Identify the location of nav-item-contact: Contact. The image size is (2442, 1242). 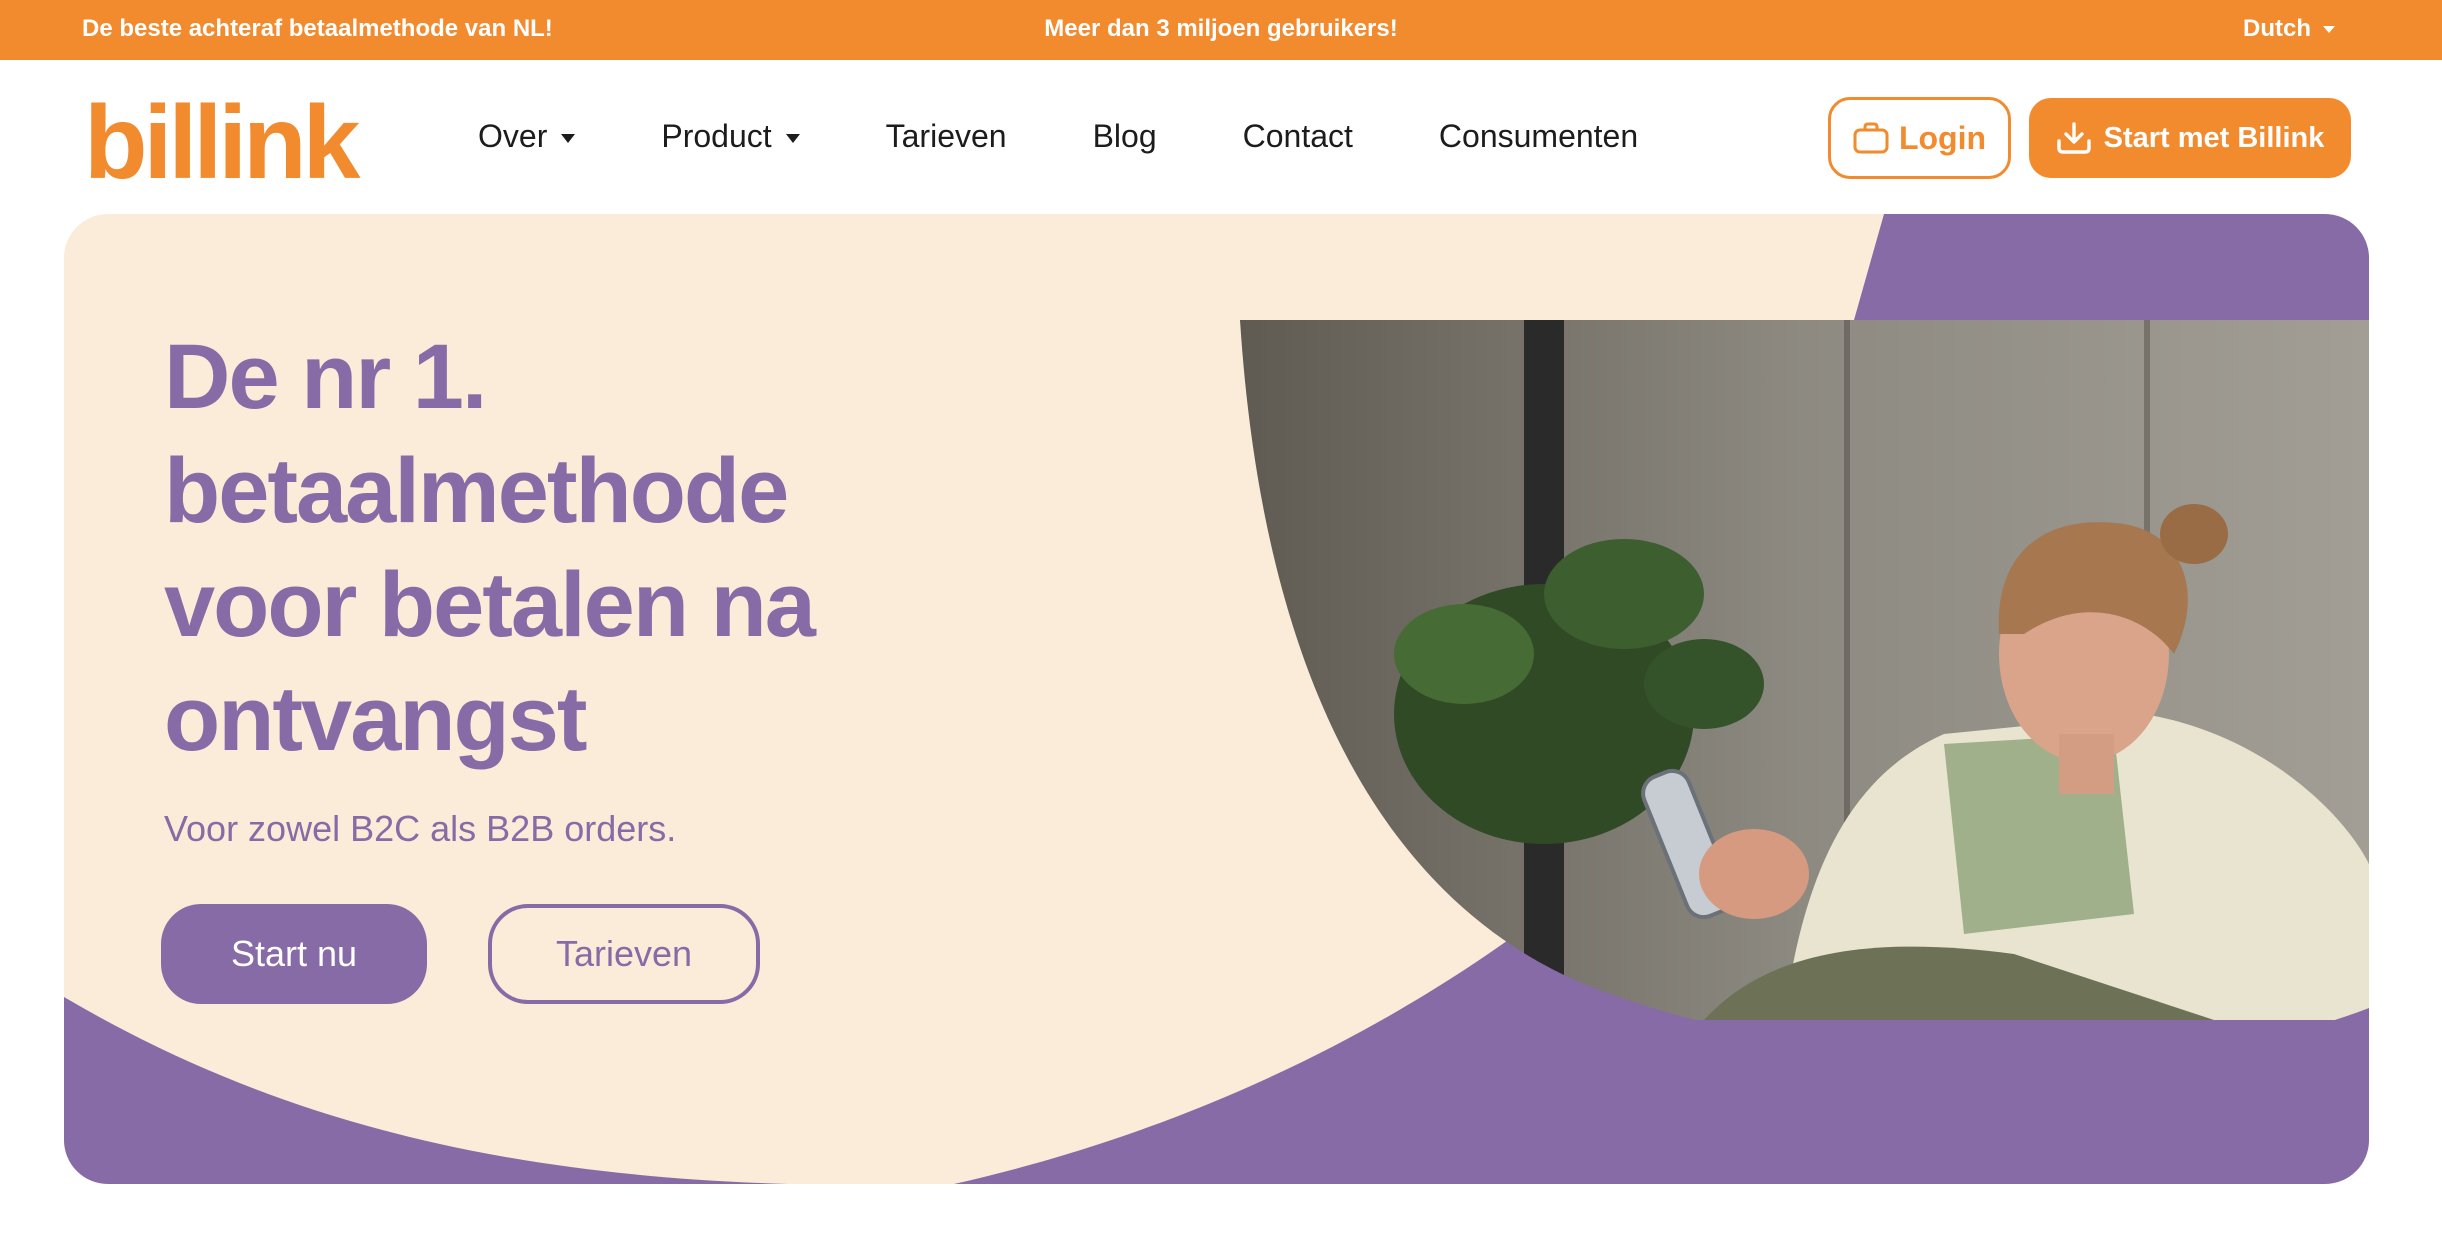
(1298, 136).